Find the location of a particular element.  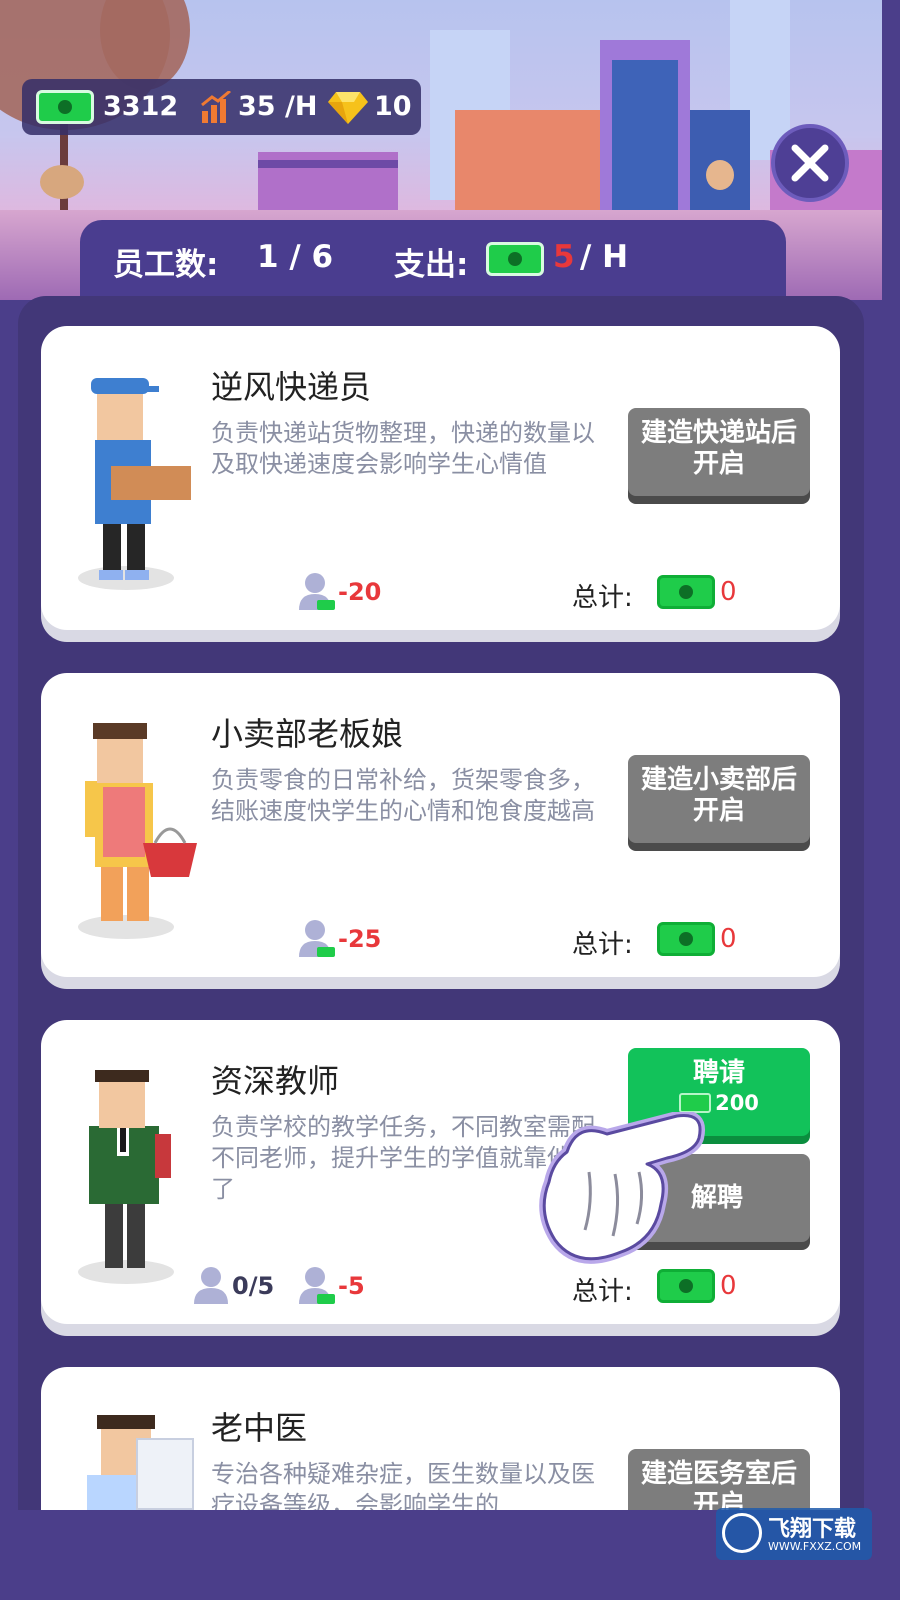

locked-build-clinic-button: 建造医务室后 开启 is located at coordinates (719, 1479).